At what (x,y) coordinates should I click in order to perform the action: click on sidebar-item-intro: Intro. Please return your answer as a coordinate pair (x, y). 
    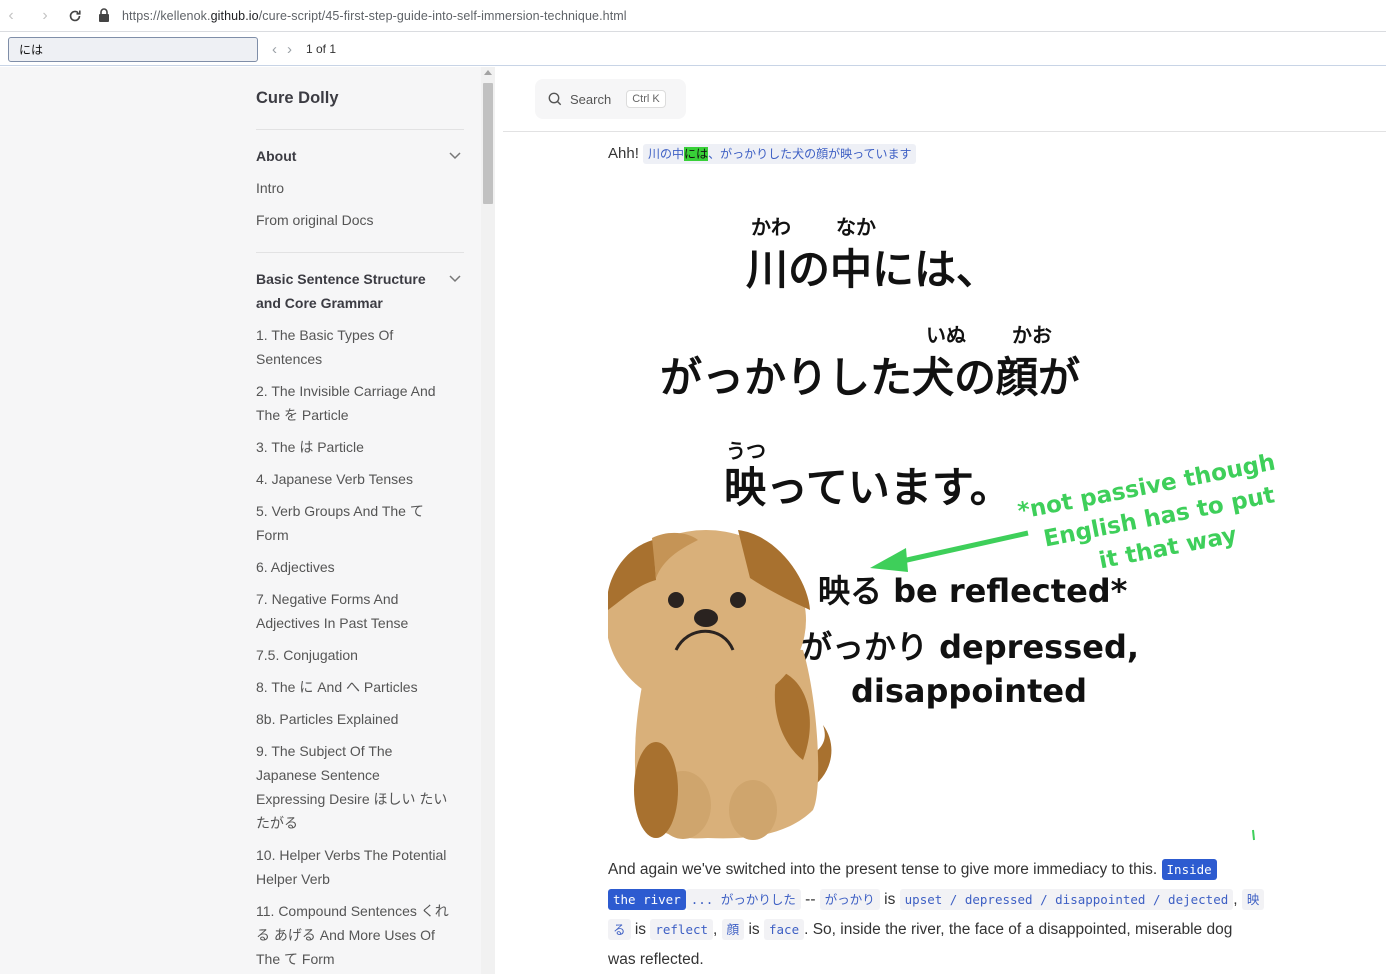
    Looking at the image, I should click on (360, 188).